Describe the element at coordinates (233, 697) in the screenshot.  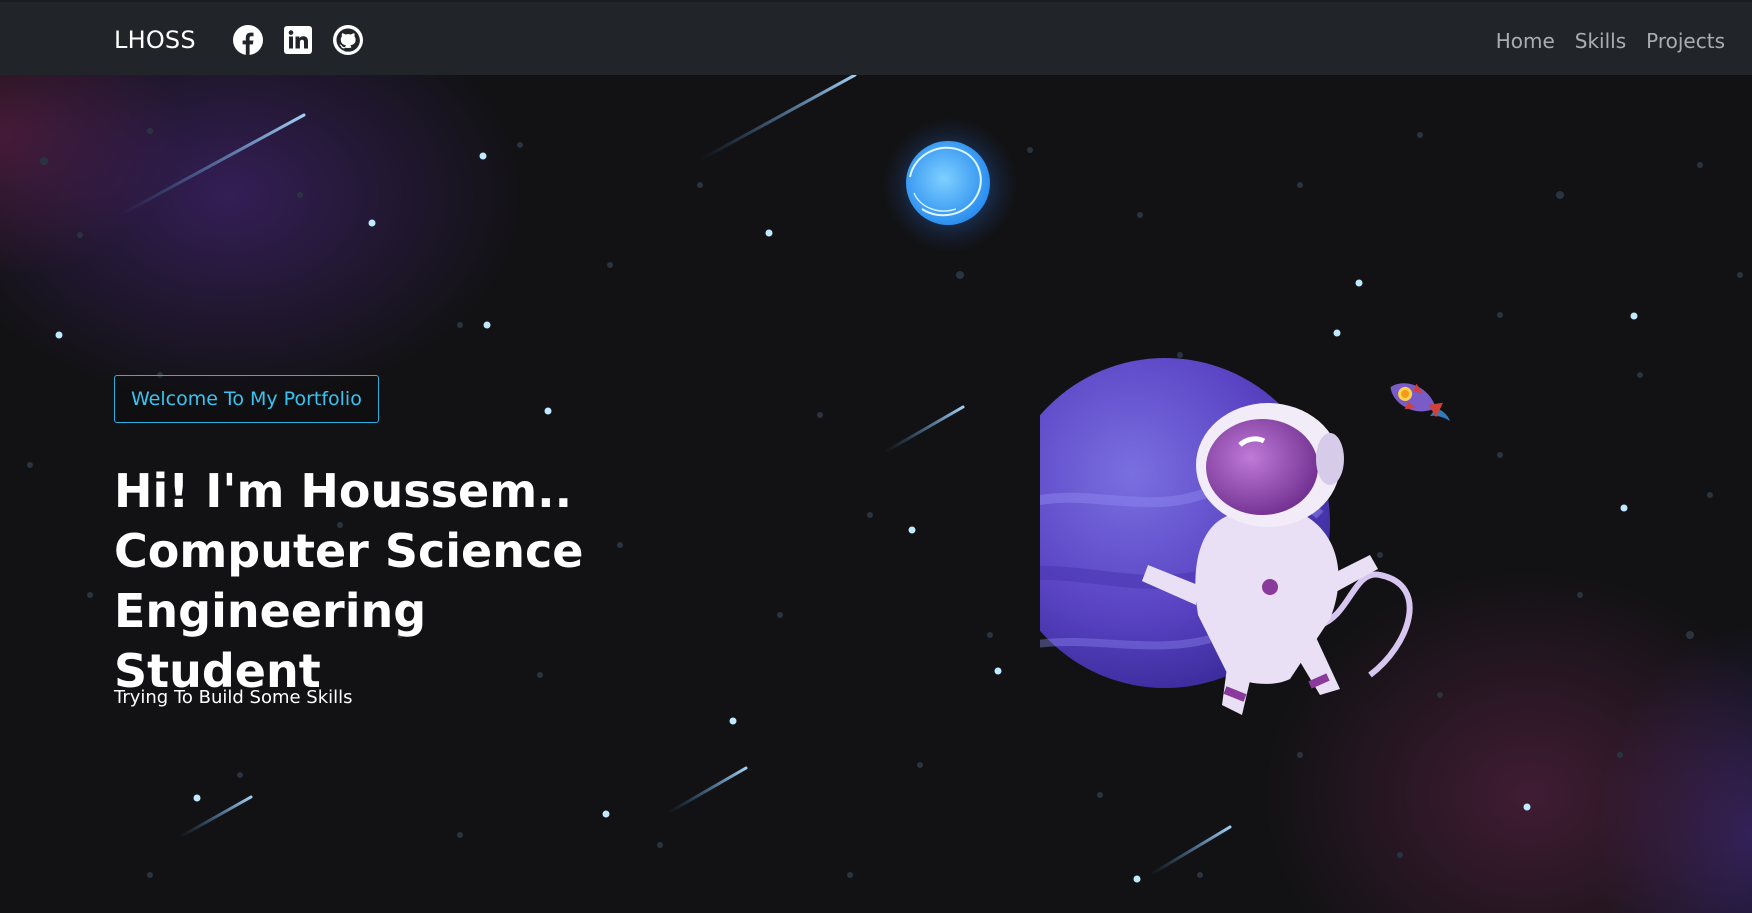
I see `hero-subtitle: Trying To Build Some Skills` at that location.